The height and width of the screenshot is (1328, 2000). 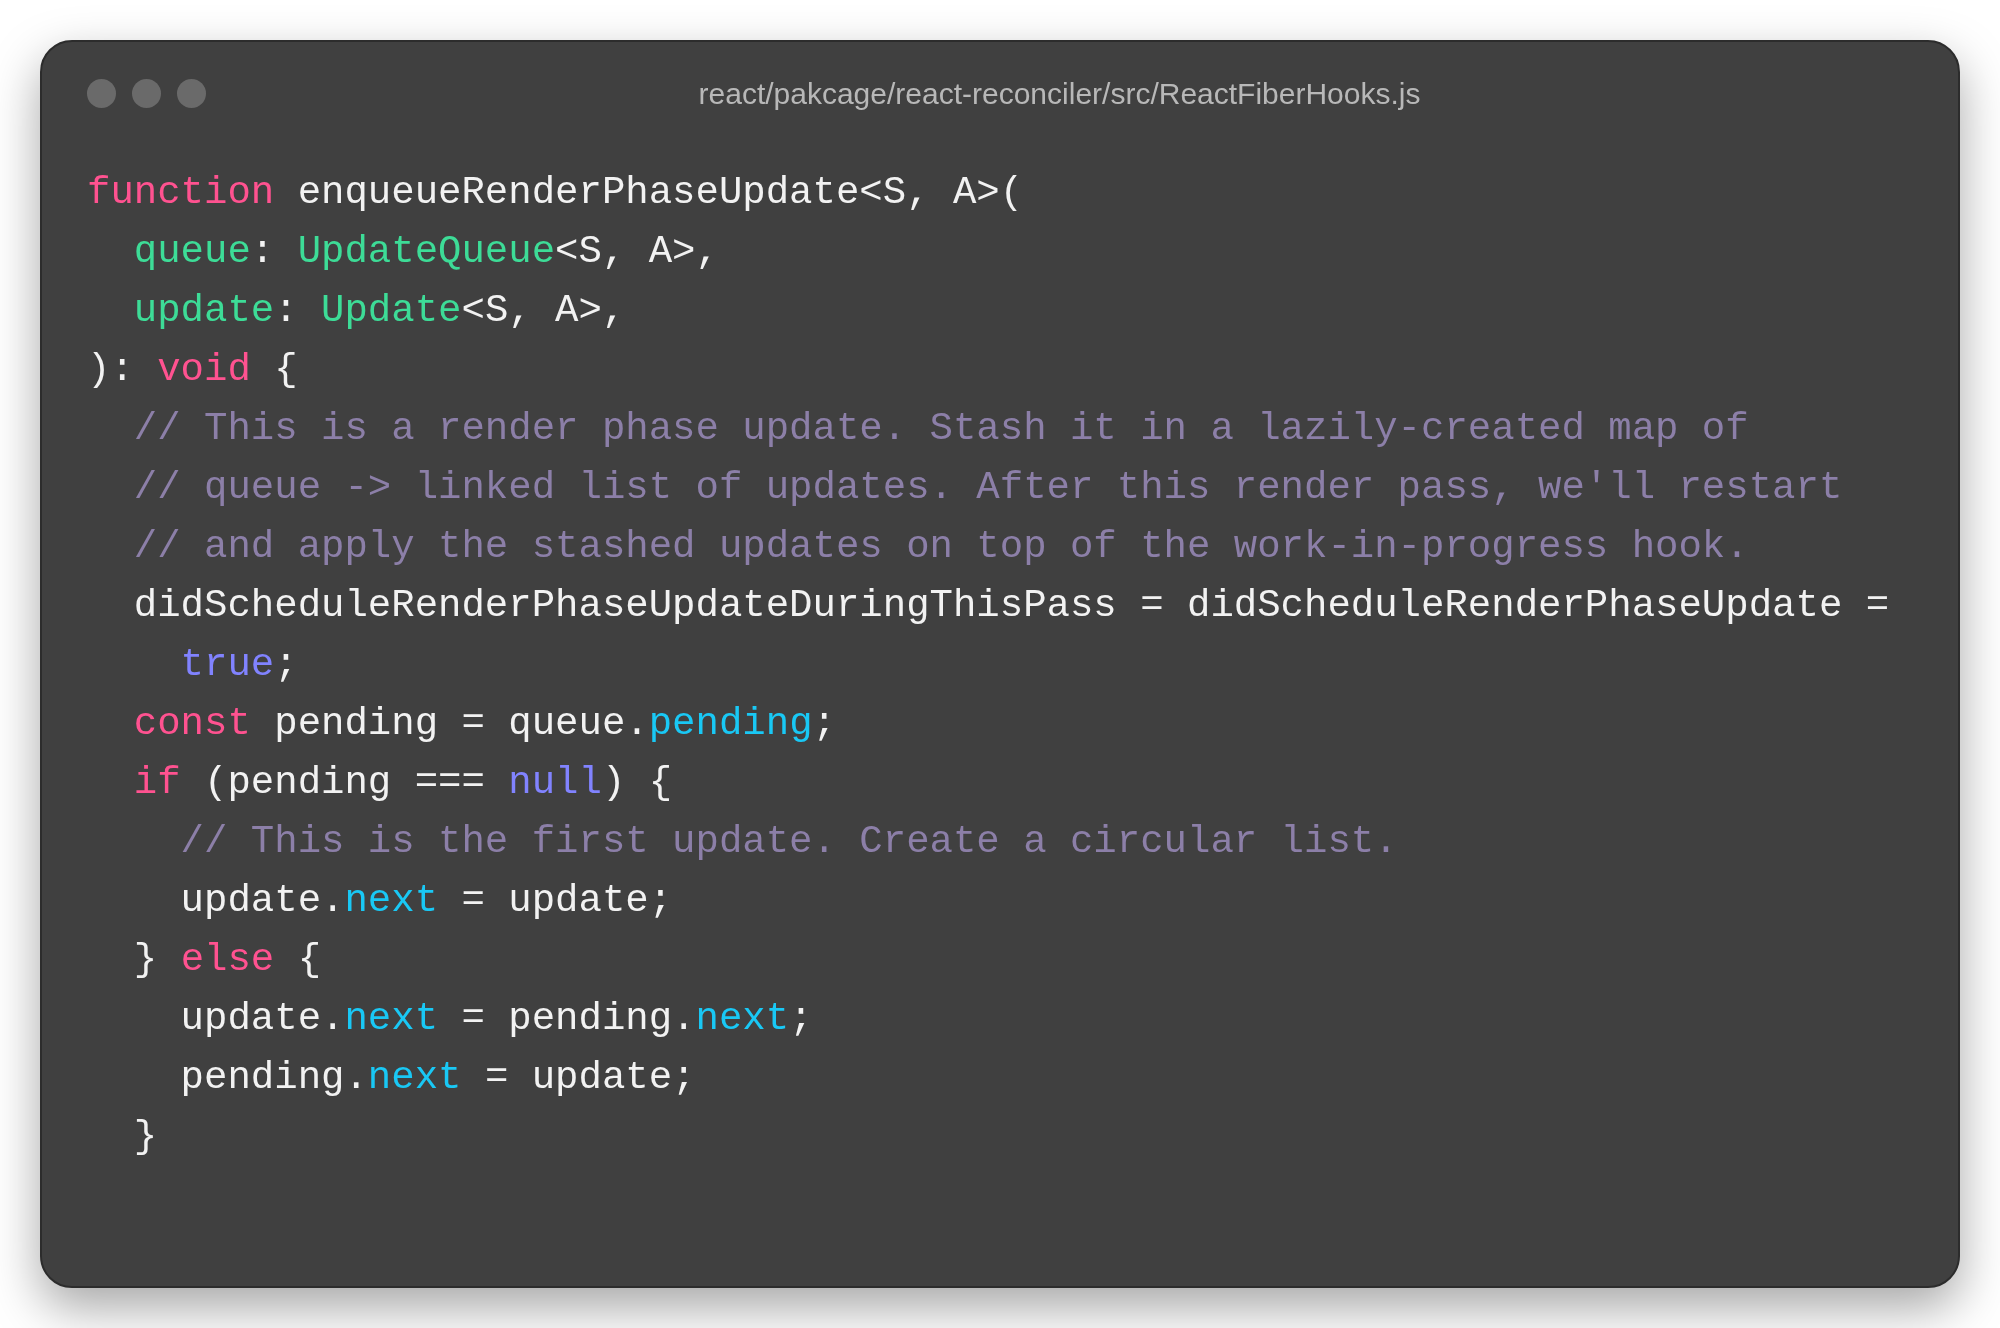 I want to click on code-line: // This is a render phase update. Stash it in a lazily-created map of, so click(x=940, y=429).